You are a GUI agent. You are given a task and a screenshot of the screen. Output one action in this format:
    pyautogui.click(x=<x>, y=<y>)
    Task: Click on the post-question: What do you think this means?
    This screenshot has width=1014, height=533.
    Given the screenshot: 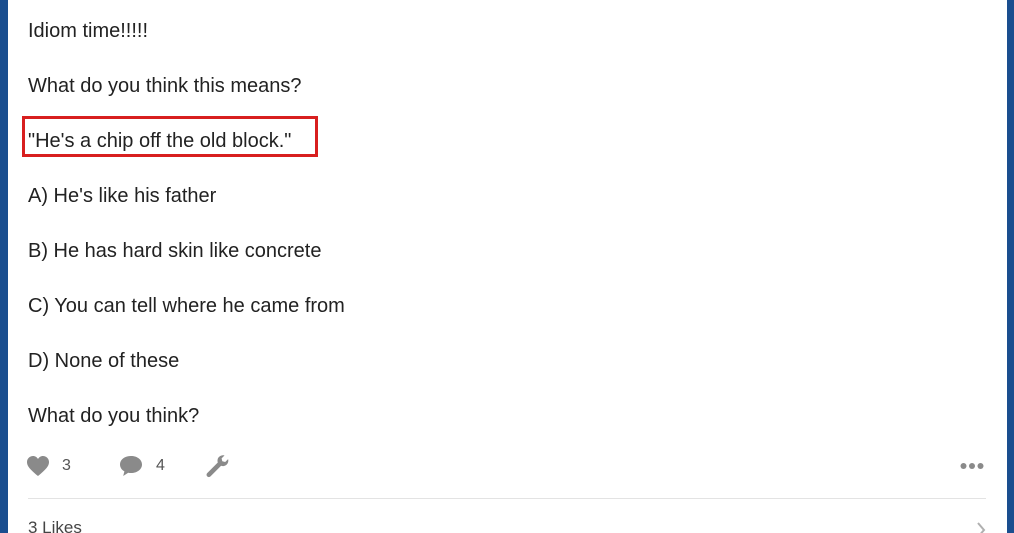 What is the action you would take?
    pyautogui.click(x=165, y=86)
    